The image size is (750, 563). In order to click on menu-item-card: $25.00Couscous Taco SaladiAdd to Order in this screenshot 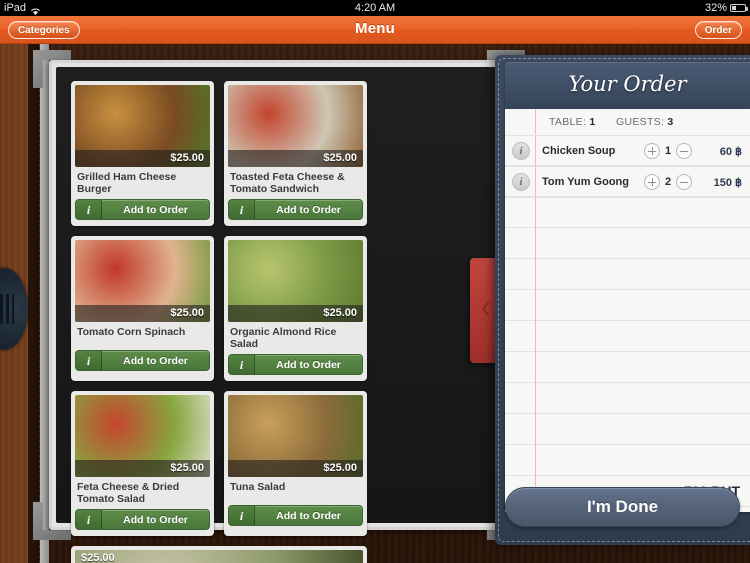, I will do `click(219, 554)`.